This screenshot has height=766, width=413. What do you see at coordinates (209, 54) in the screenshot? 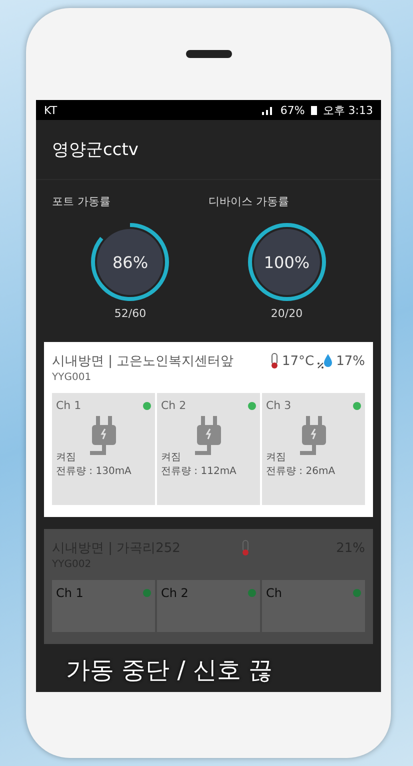
I see `speaker-grille` at bounding box center [209, 54].